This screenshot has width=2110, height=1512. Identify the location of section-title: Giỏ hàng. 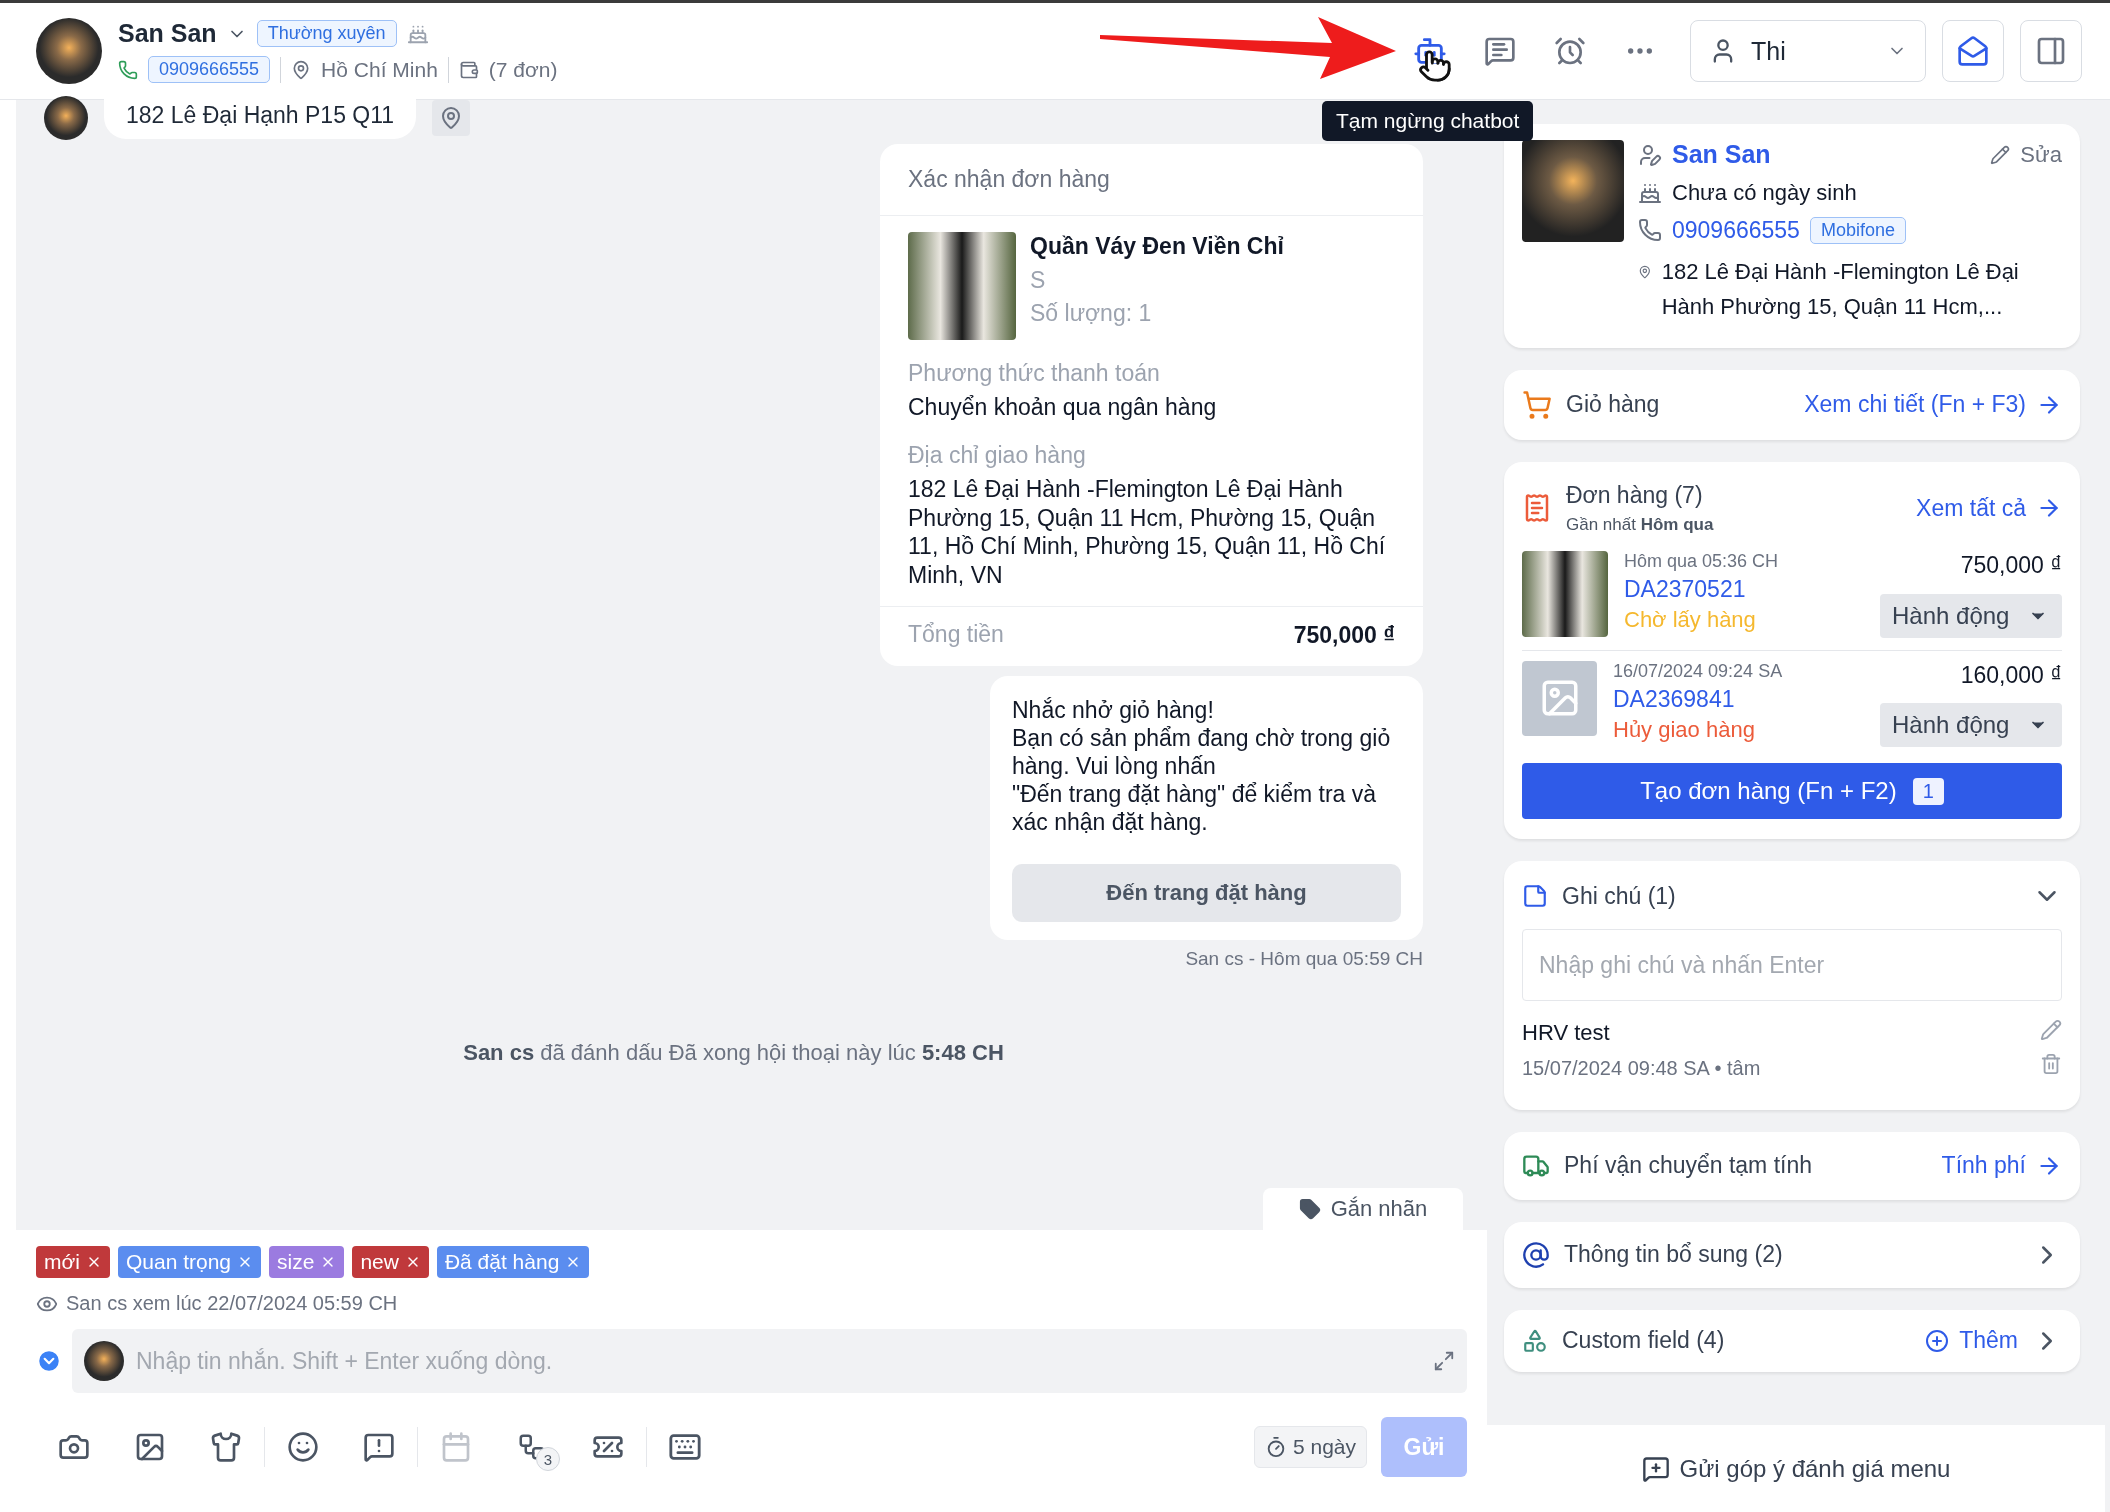
(1613, 405).